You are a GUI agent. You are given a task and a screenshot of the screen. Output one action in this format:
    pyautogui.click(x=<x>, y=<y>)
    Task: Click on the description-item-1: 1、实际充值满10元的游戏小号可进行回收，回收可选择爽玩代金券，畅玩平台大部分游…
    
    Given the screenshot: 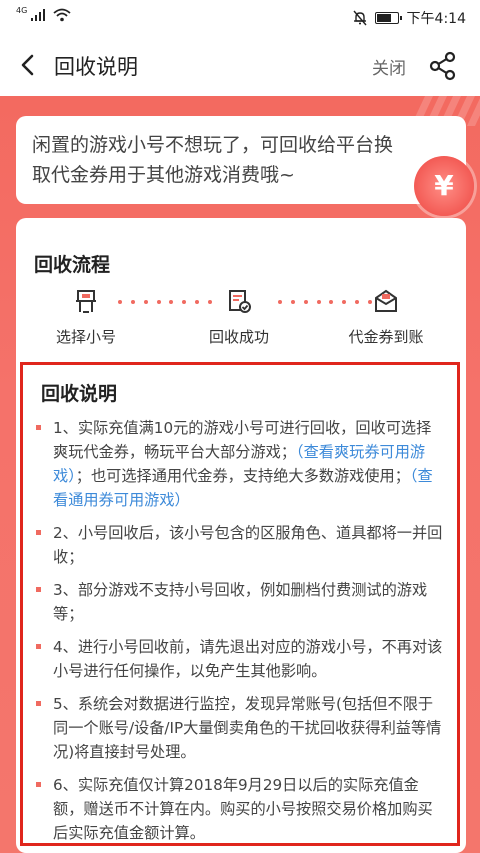 What is the action you would take?
    pyautogui.click(x=240, y=464)
    